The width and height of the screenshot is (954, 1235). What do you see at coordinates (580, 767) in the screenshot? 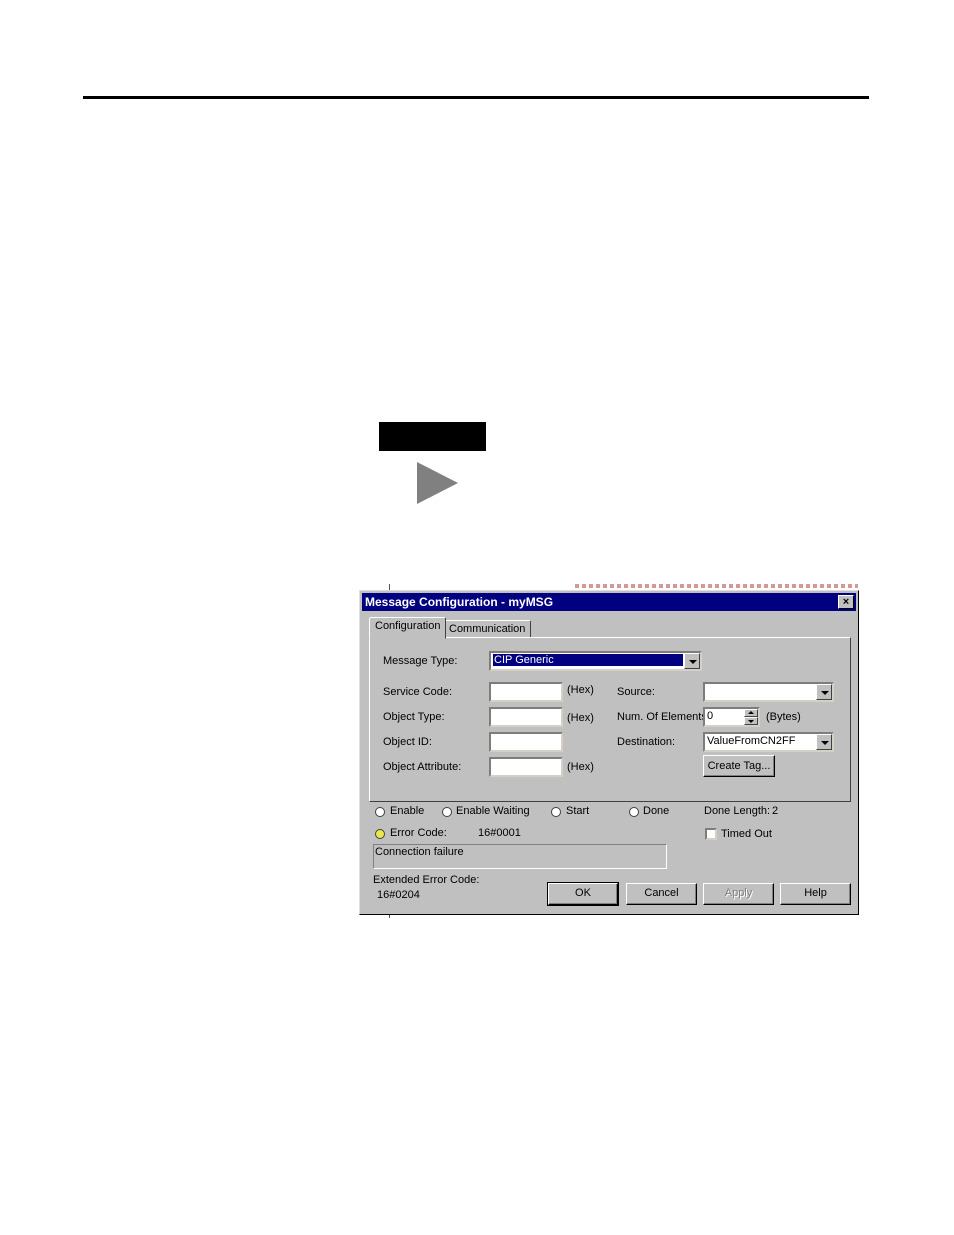
I see `object-attribute-unit: (Hex)` at bounding box center [580, 767].